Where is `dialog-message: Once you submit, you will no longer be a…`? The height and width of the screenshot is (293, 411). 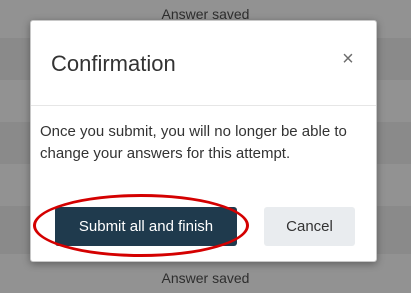 dialog-message: Once you submit, you will no longer be a… is located at coordinates (193, 142).